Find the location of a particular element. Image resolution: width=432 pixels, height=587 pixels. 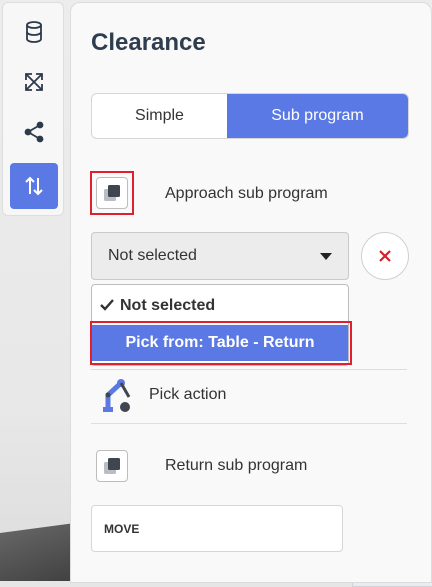

check-icon is located at coordinates (107, 305).